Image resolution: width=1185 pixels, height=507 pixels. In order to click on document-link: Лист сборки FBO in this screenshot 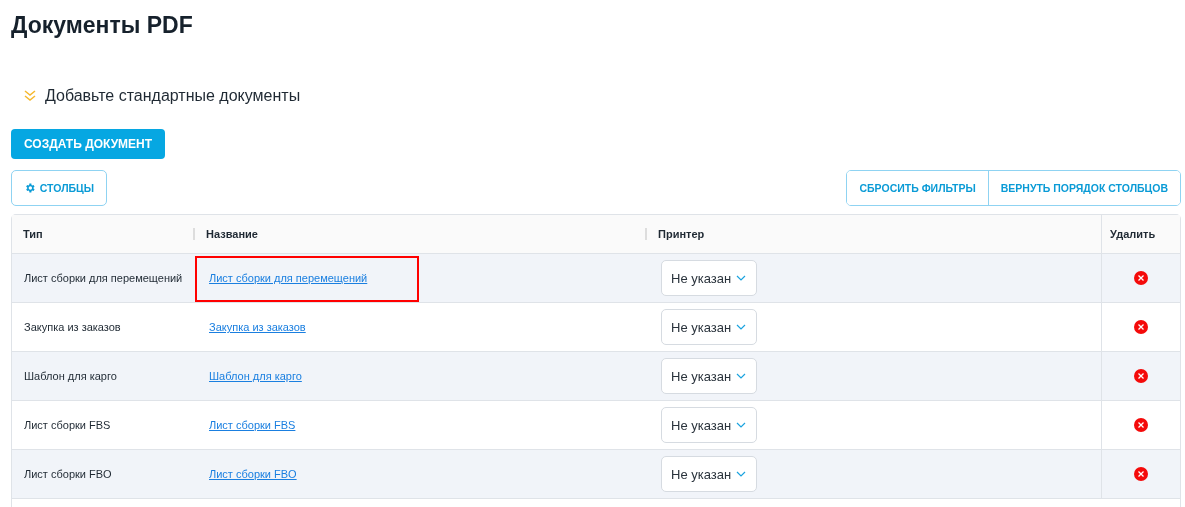, I will do `click(246, 474)`.